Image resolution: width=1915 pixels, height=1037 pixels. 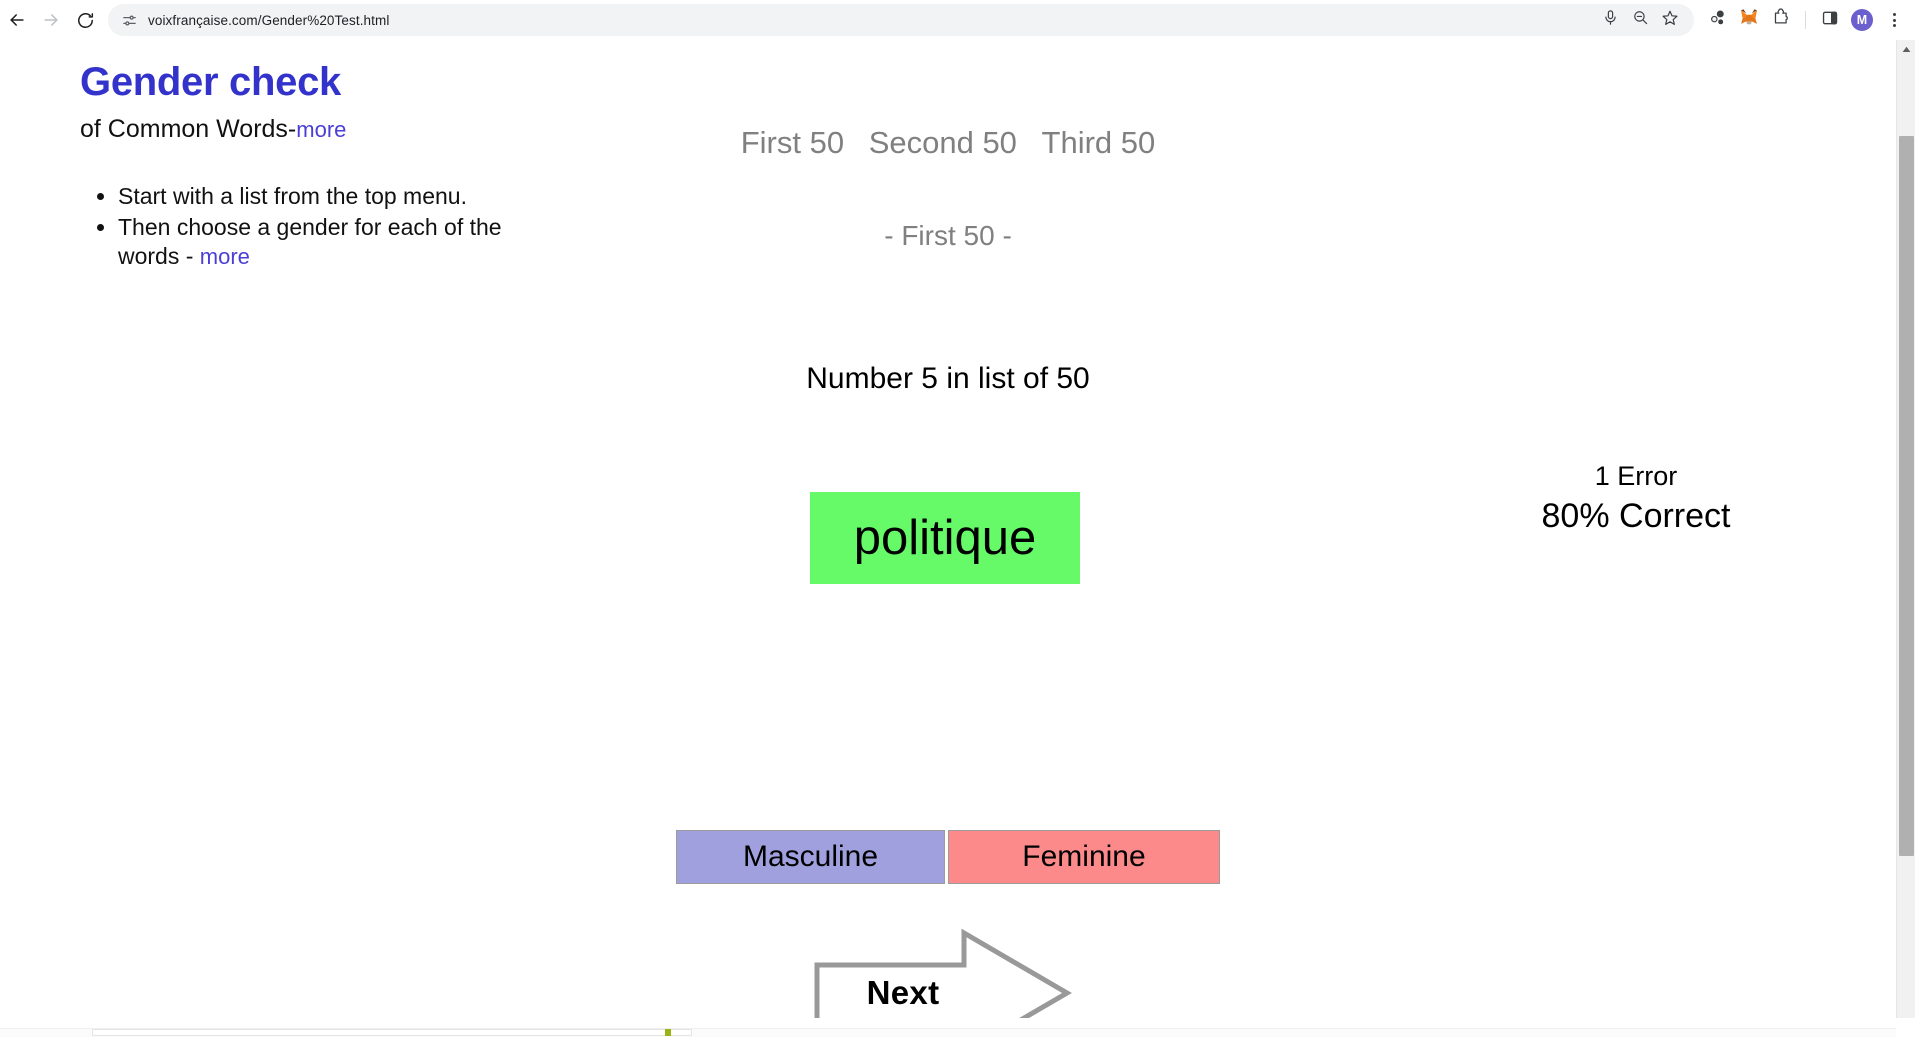 What do you see at coordinates (810, 857) in the screenshot?
I see `masculine-button: Masculine` at bounding box center [810, 857].